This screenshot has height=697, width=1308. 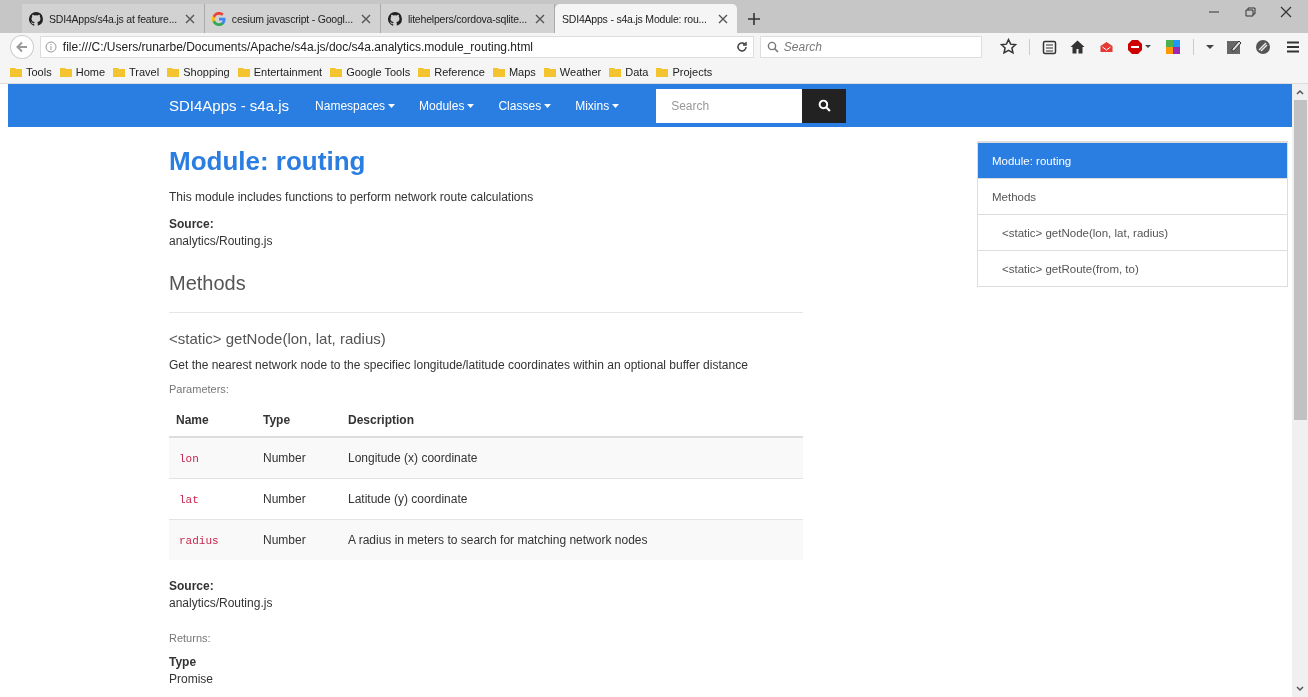 I want to click on back-button, so click(x=22, y=46).